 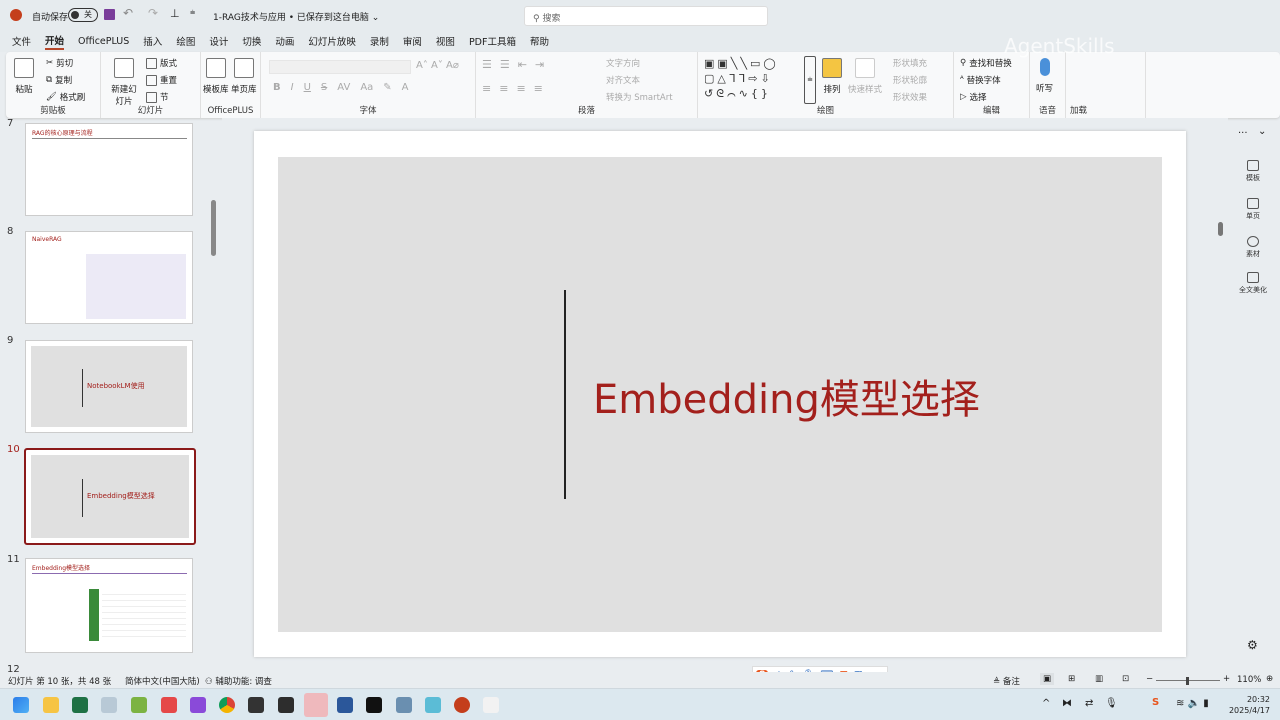 What do you see at coordinates (1253, 247) in the screenshot?
I see `materials-pane-button: 素材` at bounding box center [1253, 247].